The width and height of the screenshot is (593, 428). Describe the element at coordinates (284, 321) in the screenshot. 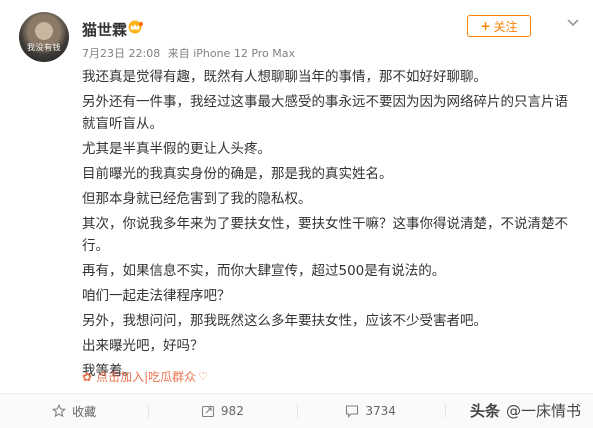

I see `post-line: 另外，我想问问，那我既然这么多年要扶女性，应该不少受害者吧。` at that location.